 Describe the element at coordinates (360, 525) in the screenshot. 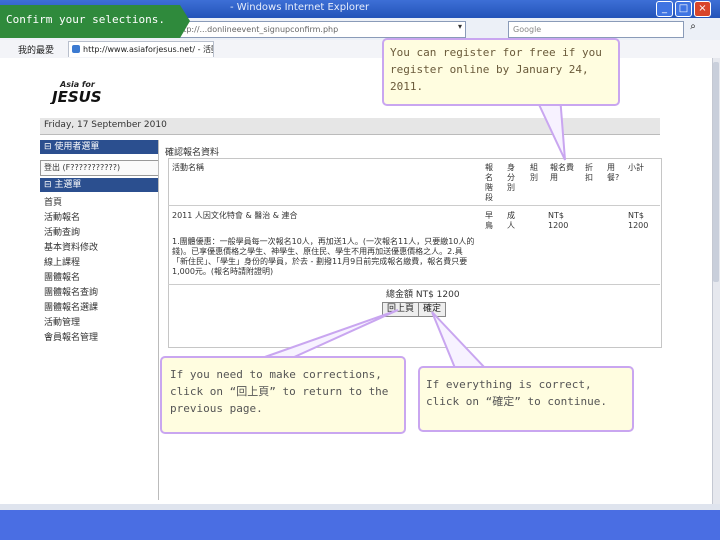

I see `taskbar` at that location.